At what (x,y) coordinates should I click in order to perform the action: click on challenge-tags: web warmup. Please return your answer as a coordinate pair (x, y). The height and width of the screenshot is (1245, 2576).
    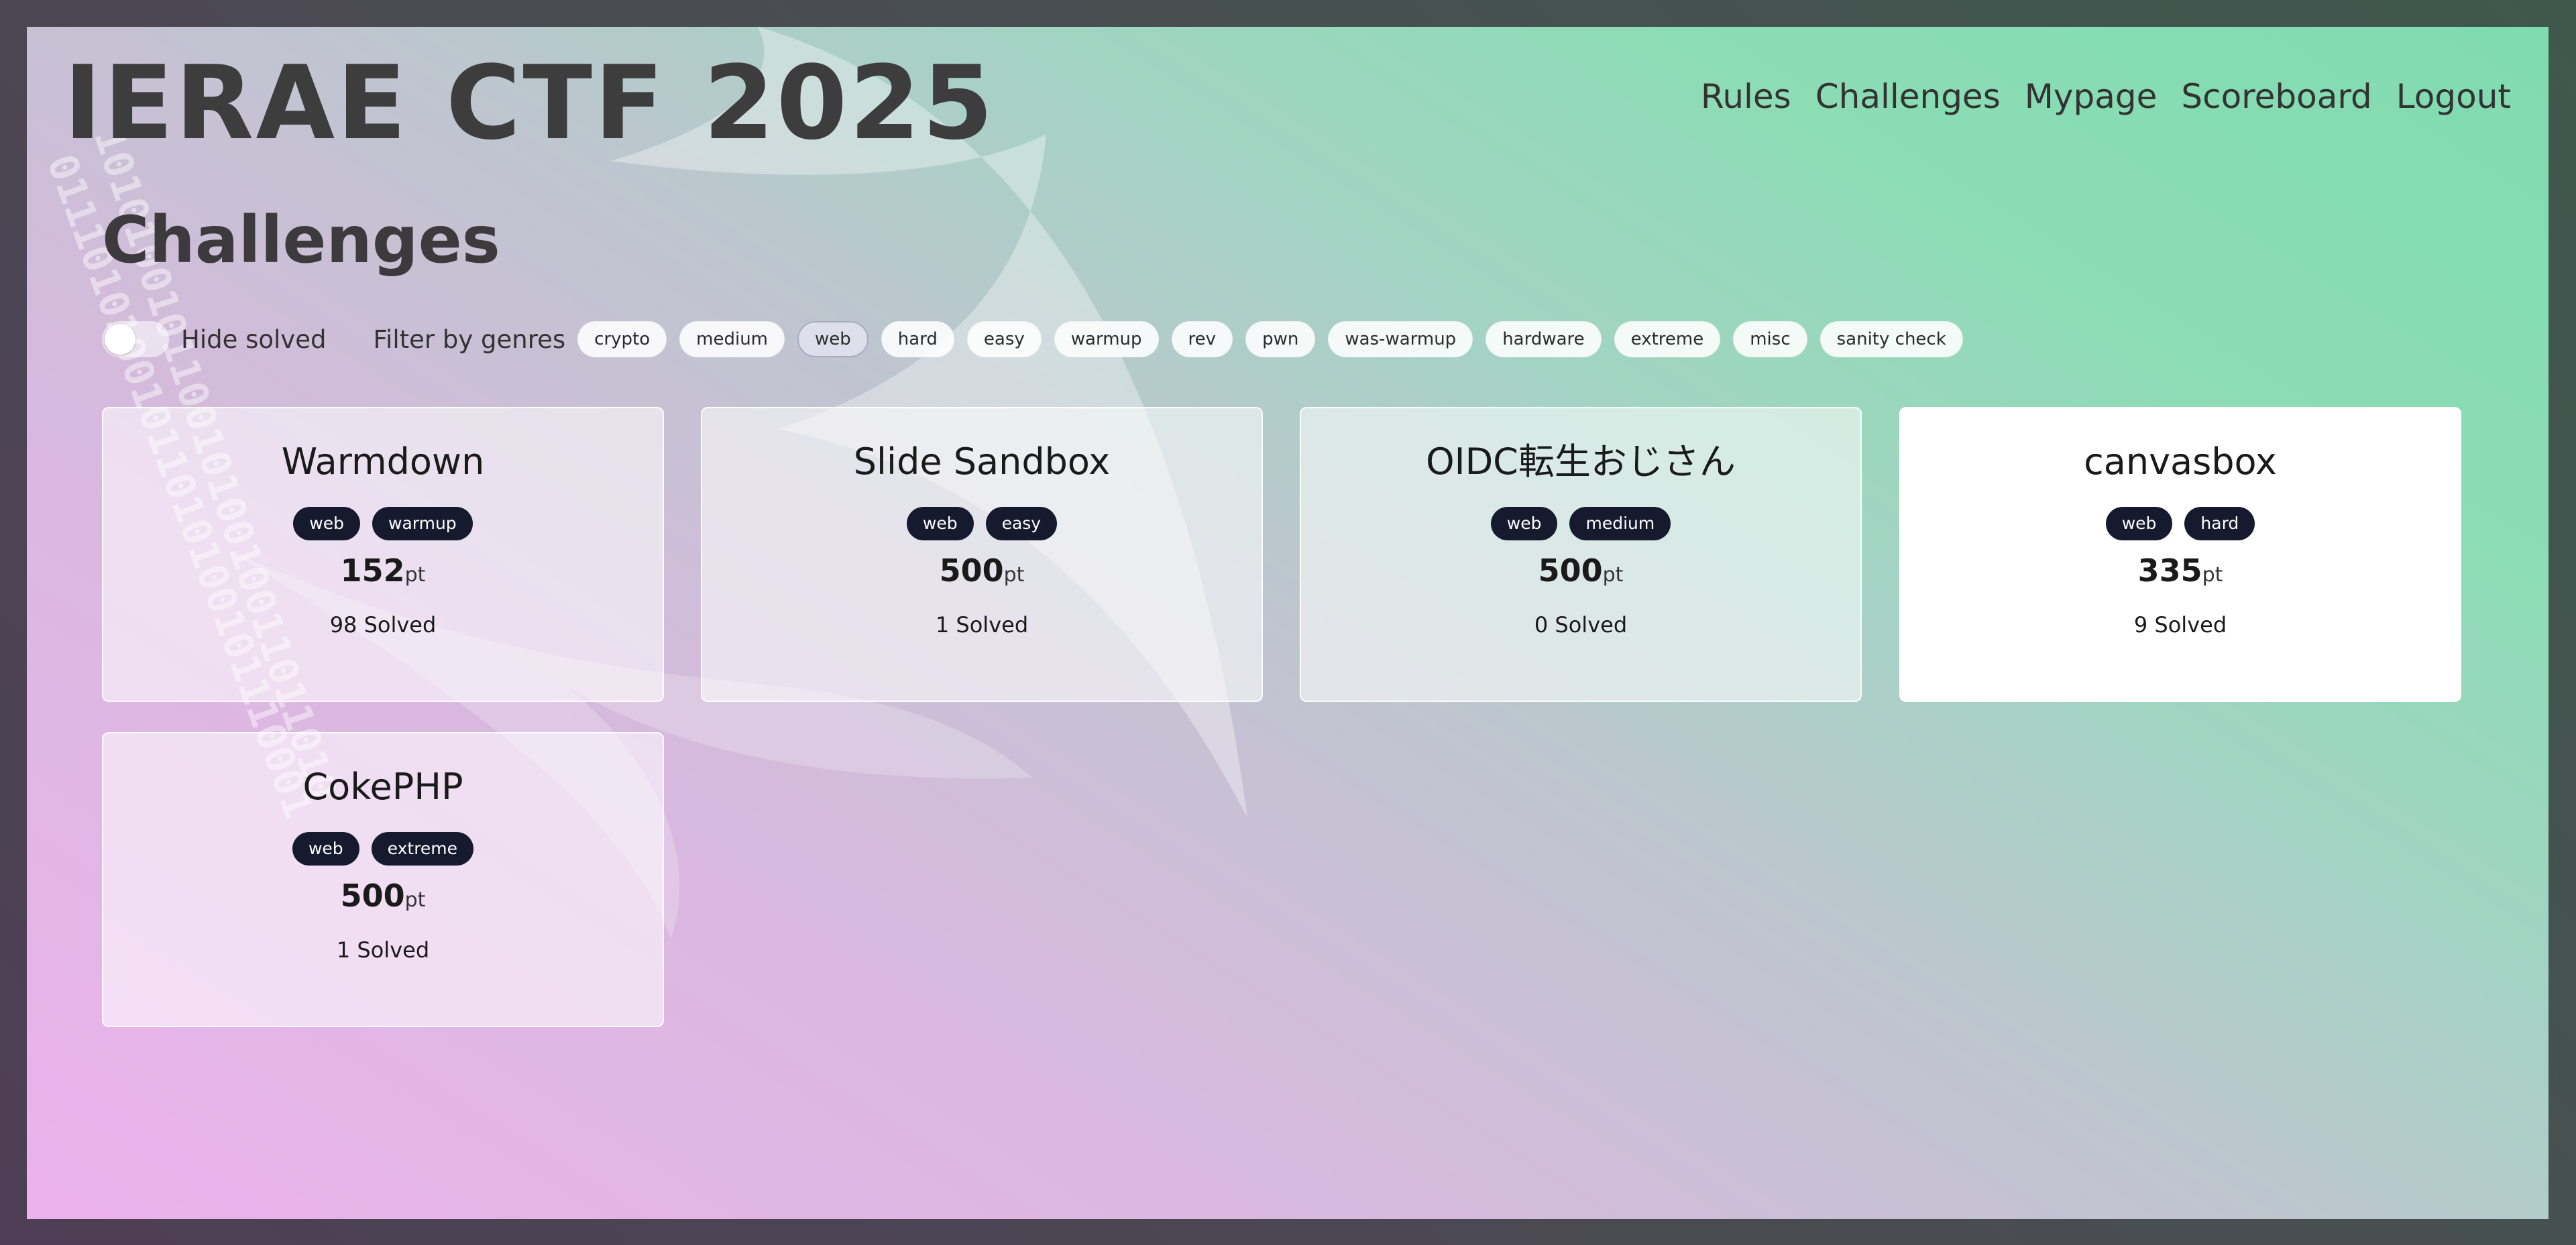
    Looking at the image, I should click on (383, 523).